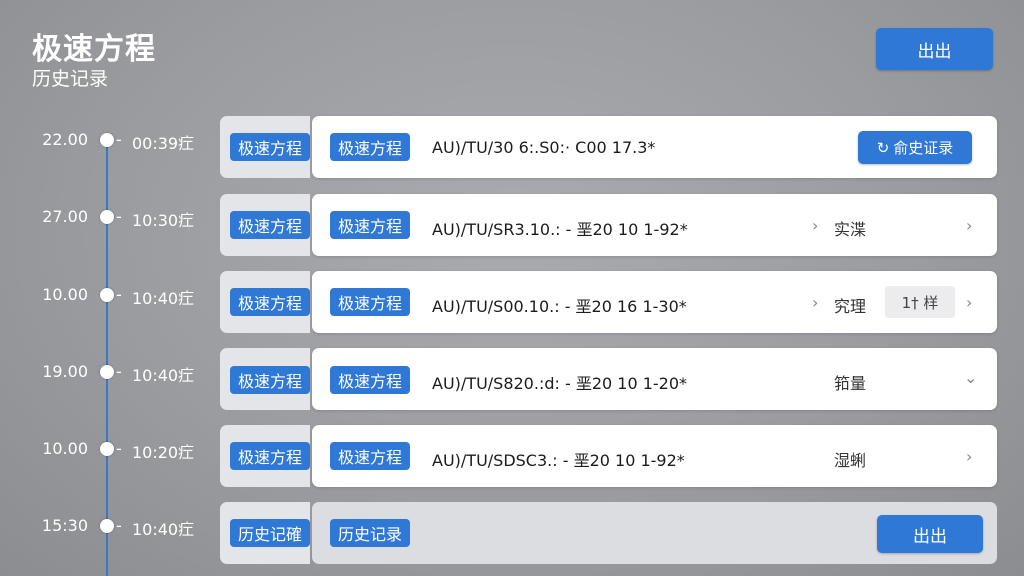  Describe the element at coordinates (163, 452) in the screenshot. I see `timeline-end-time: 10:20疘` at that location.